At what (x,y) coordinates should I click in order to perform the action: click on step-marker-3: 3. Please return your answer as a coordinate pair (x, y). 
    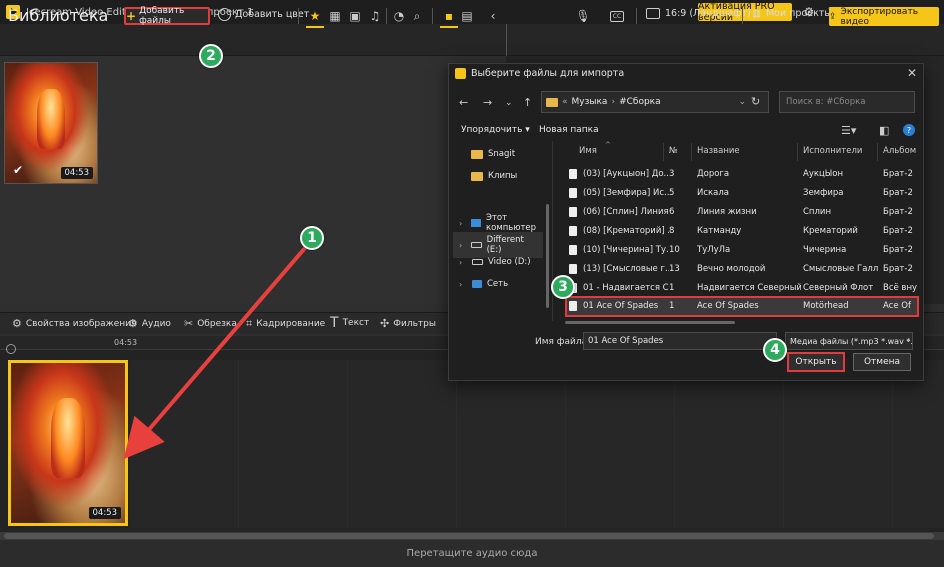
    Looking at the image, I should click on (563, 287).